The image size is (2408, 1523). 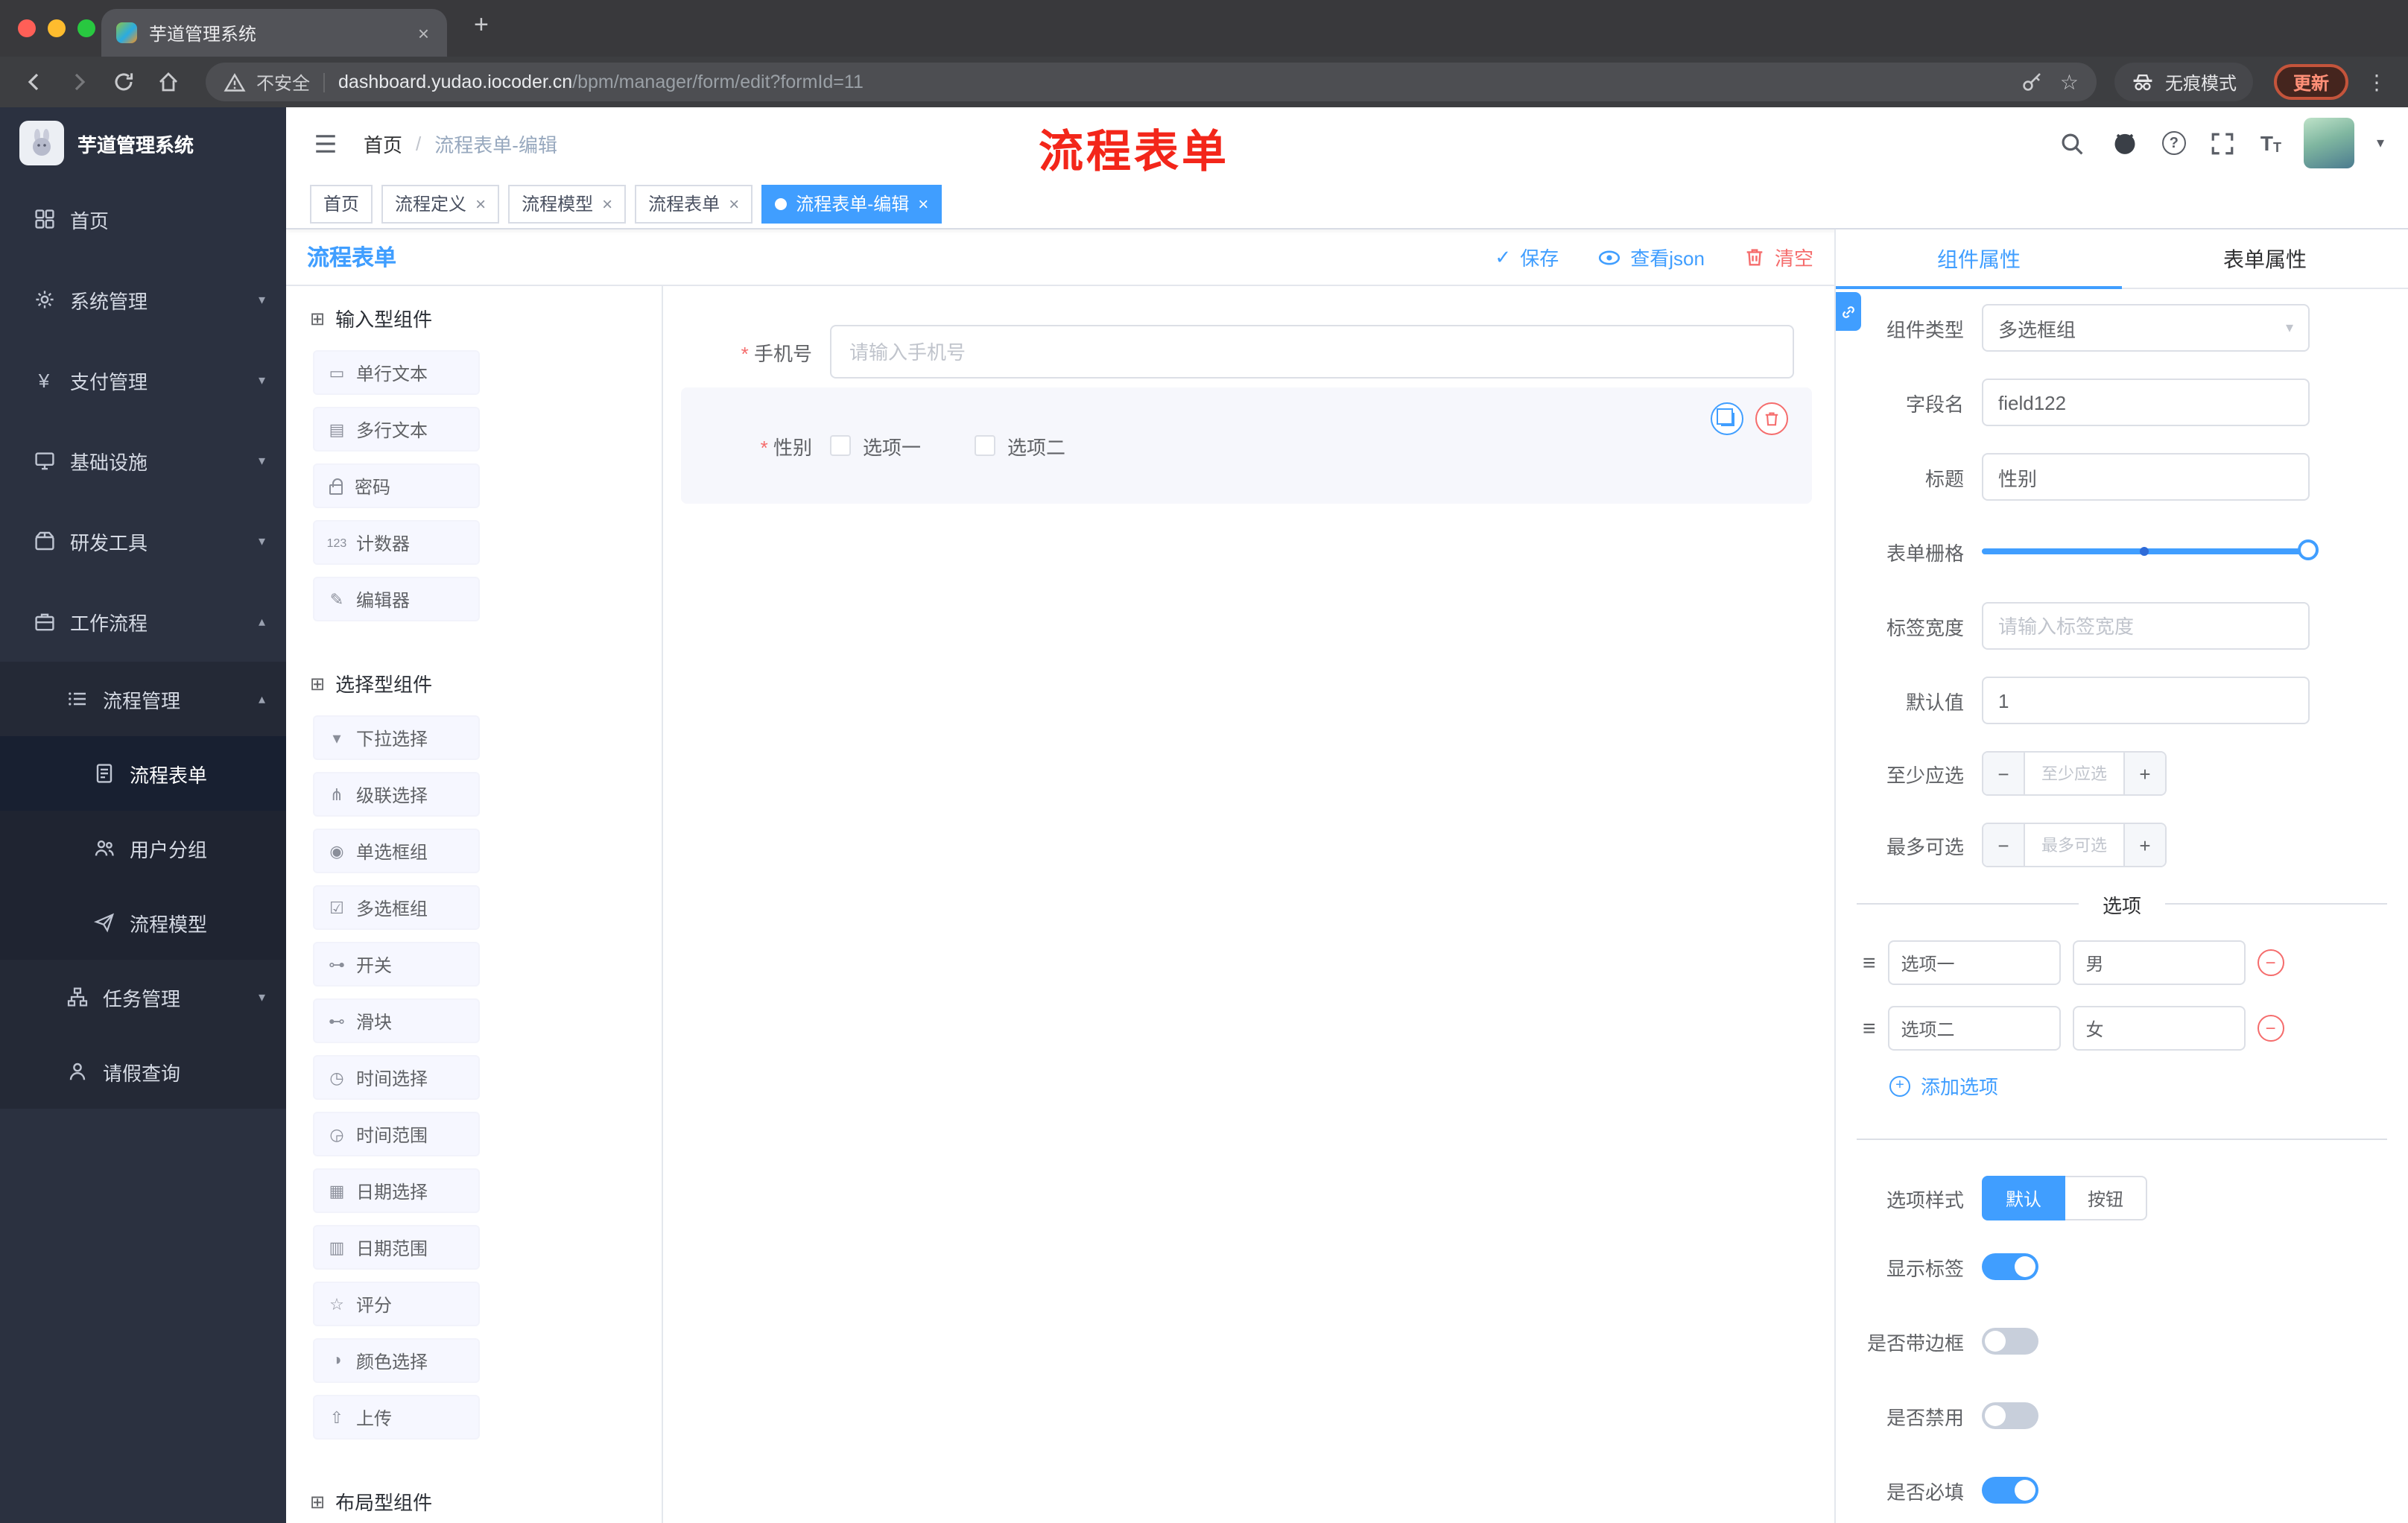 I want to click on form-grid-slider, so click(x=2150, y=551).